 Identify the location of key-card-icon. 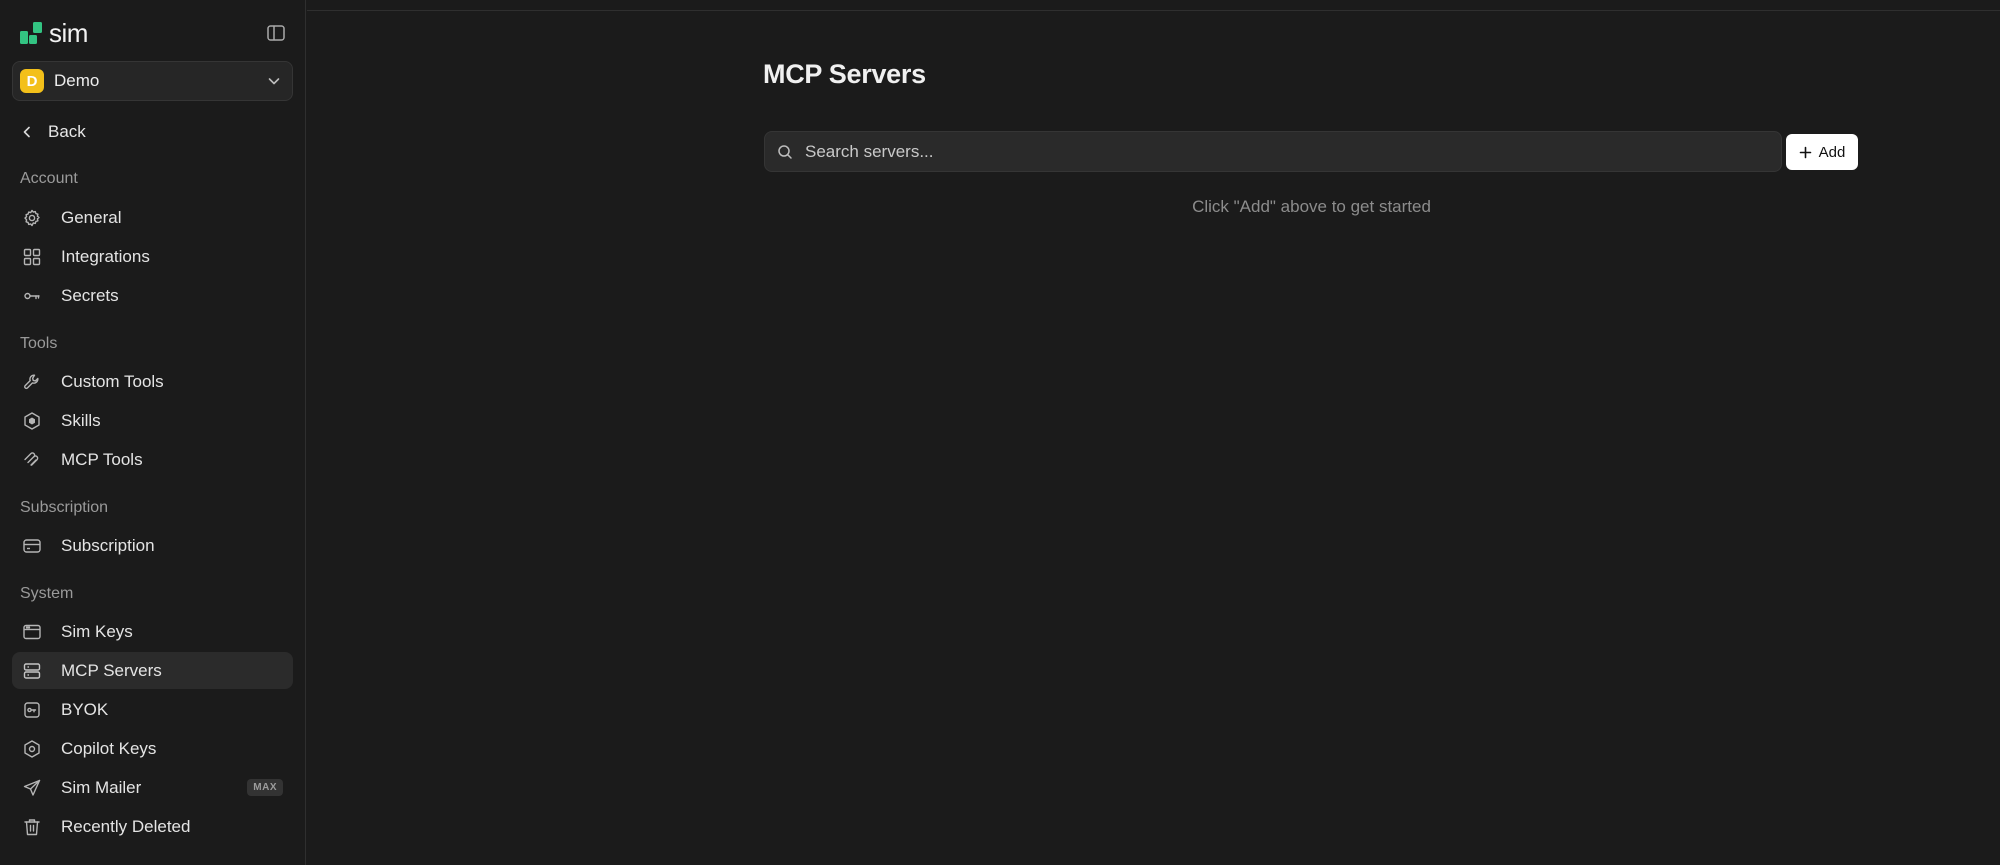
(32, 710).